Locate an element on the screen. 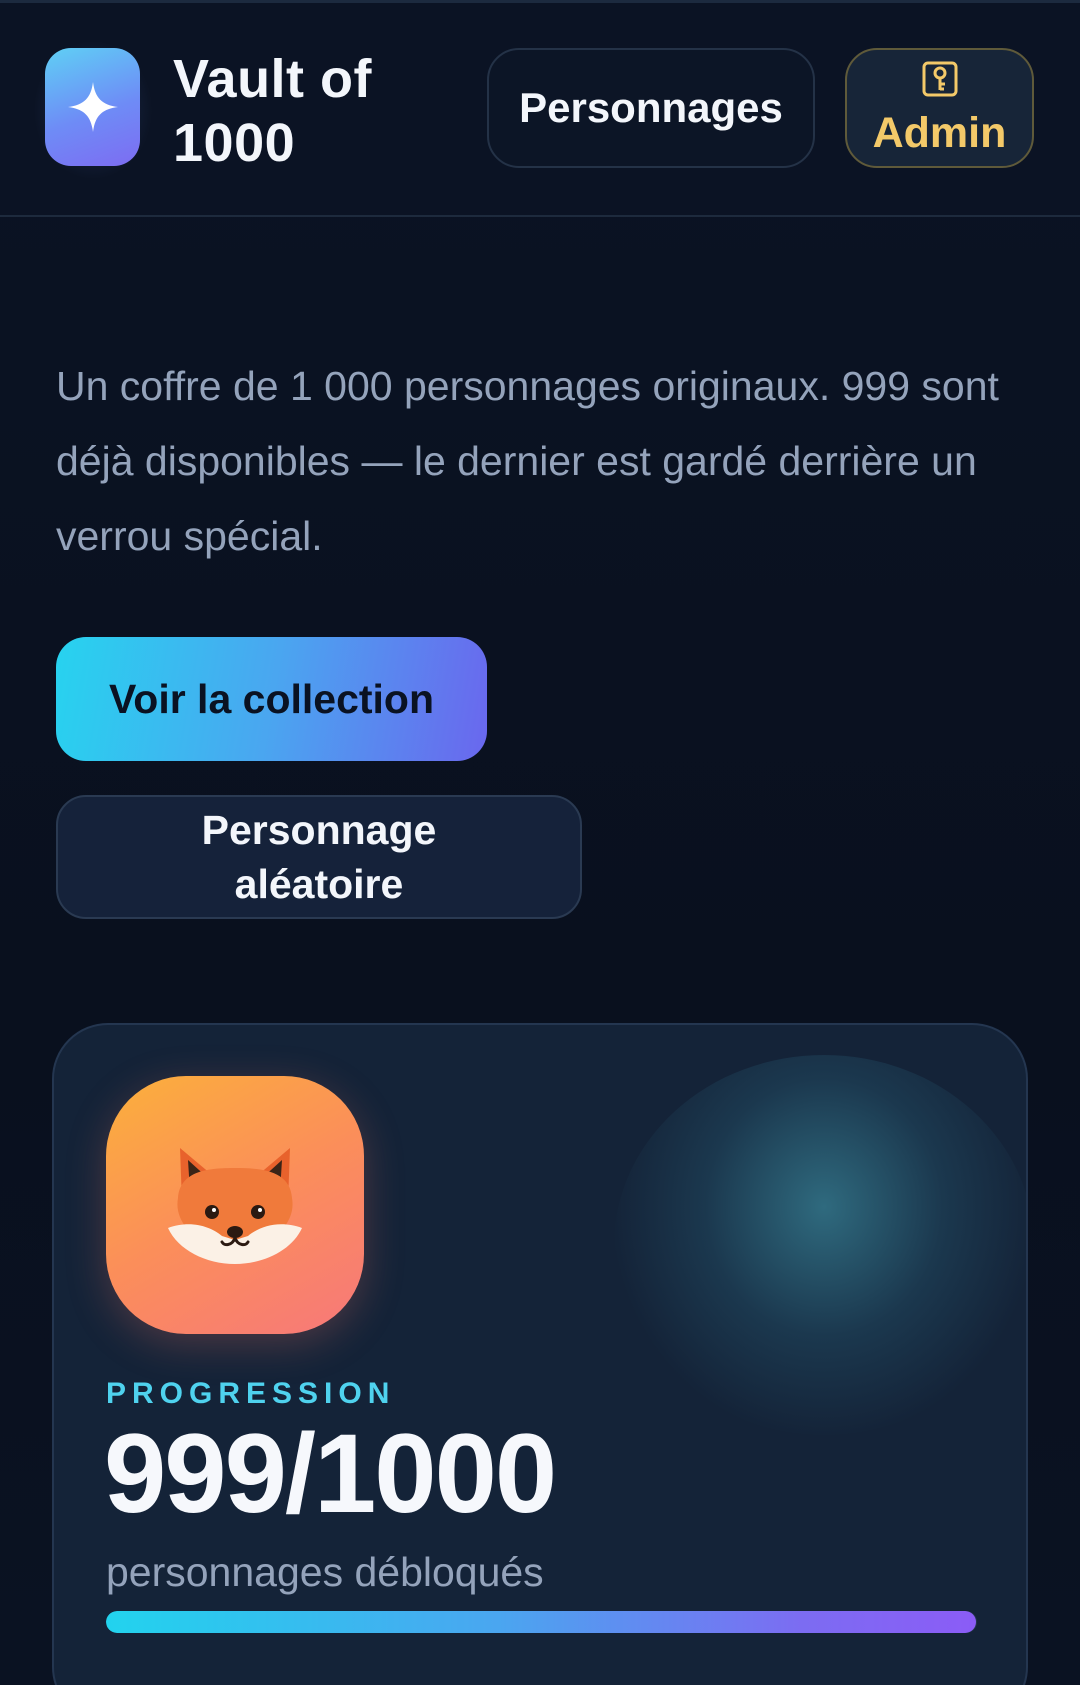  view-collection-label: Voir la collection is located at coordinates (271, 698).